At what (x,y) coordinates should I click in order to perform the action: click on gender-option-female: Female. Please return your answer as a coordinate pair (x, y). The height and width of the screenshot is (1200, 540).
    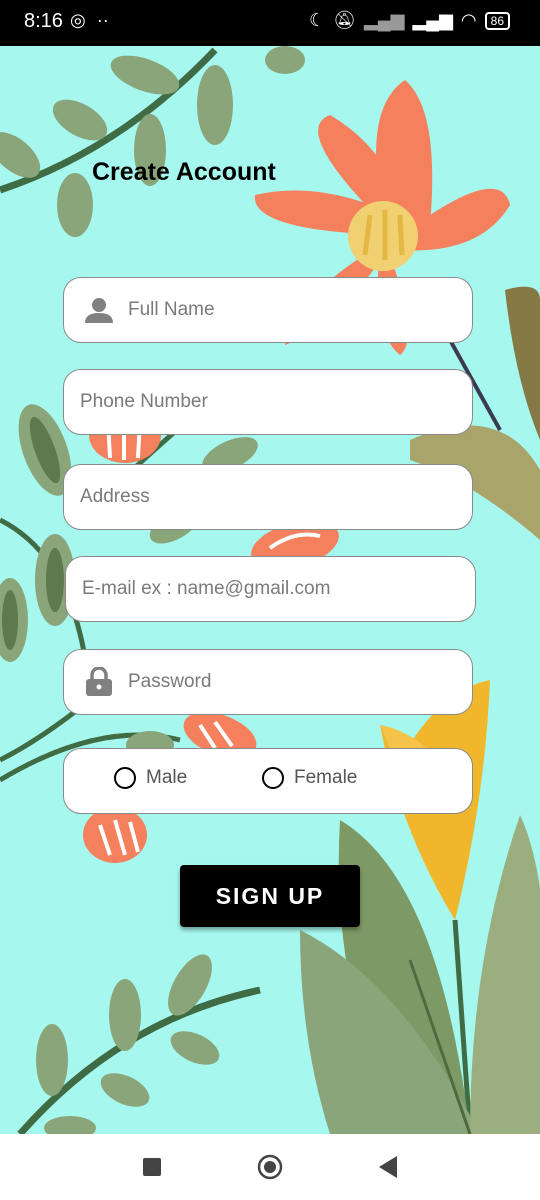
    Looking at the image, I should click on (309, 778).